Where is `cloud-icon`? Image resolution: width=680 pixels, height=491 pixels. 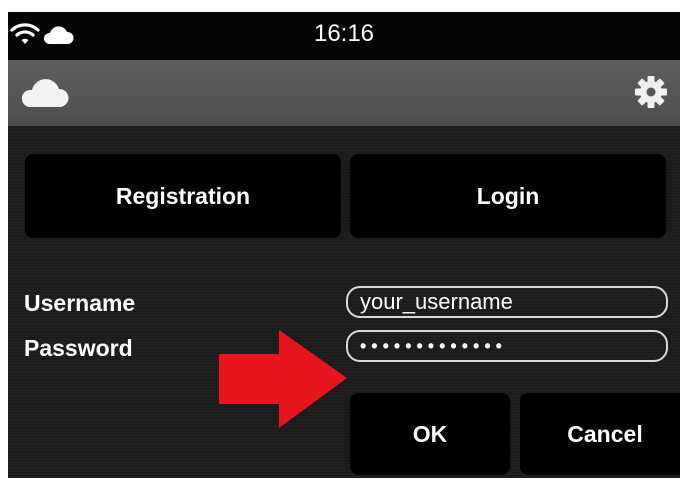
cloud-icon is located at coordinates (44, 95).